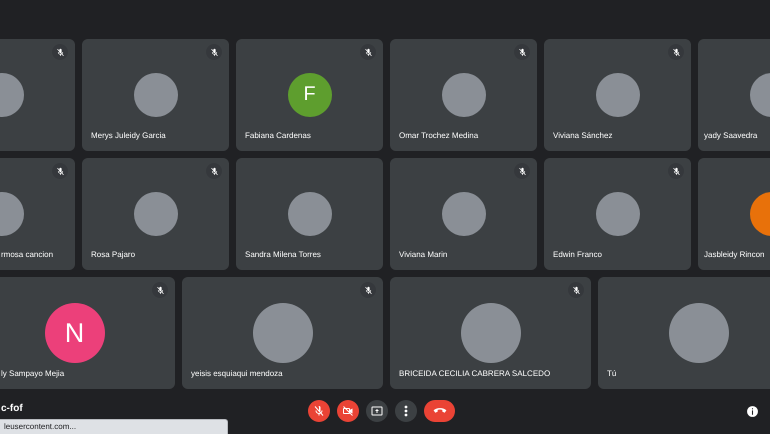 The height and width of the screenshot is (434, 770). Describe the element at coordinates (27, 255) in the screenshot. I see `participant-name: rmosa cancion` at that location.